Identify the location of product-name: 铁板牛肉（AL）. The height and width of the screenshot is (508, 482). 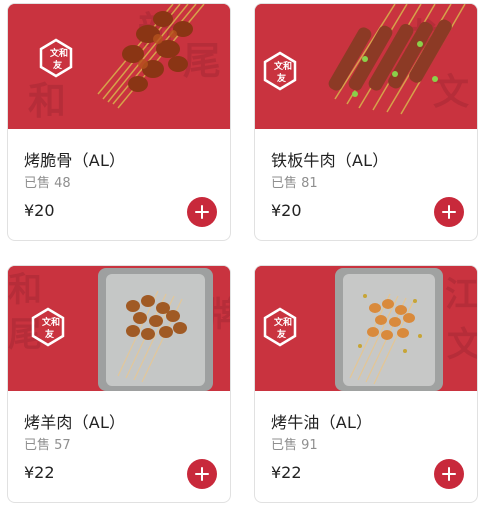
(330, 160).